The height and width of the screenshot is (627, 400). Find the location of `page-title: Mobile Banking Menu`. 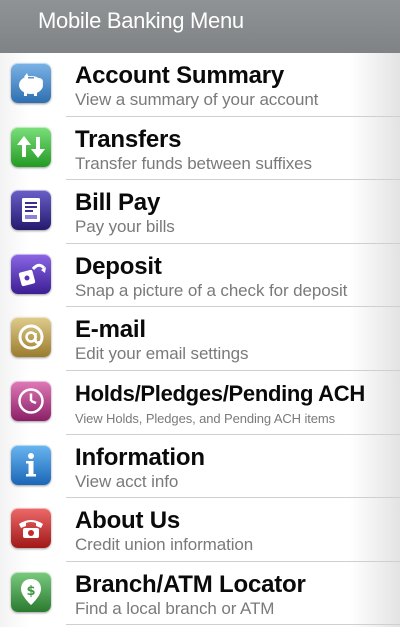

page-title: Mobile Banking Menu is located at coordinates (141, 20).